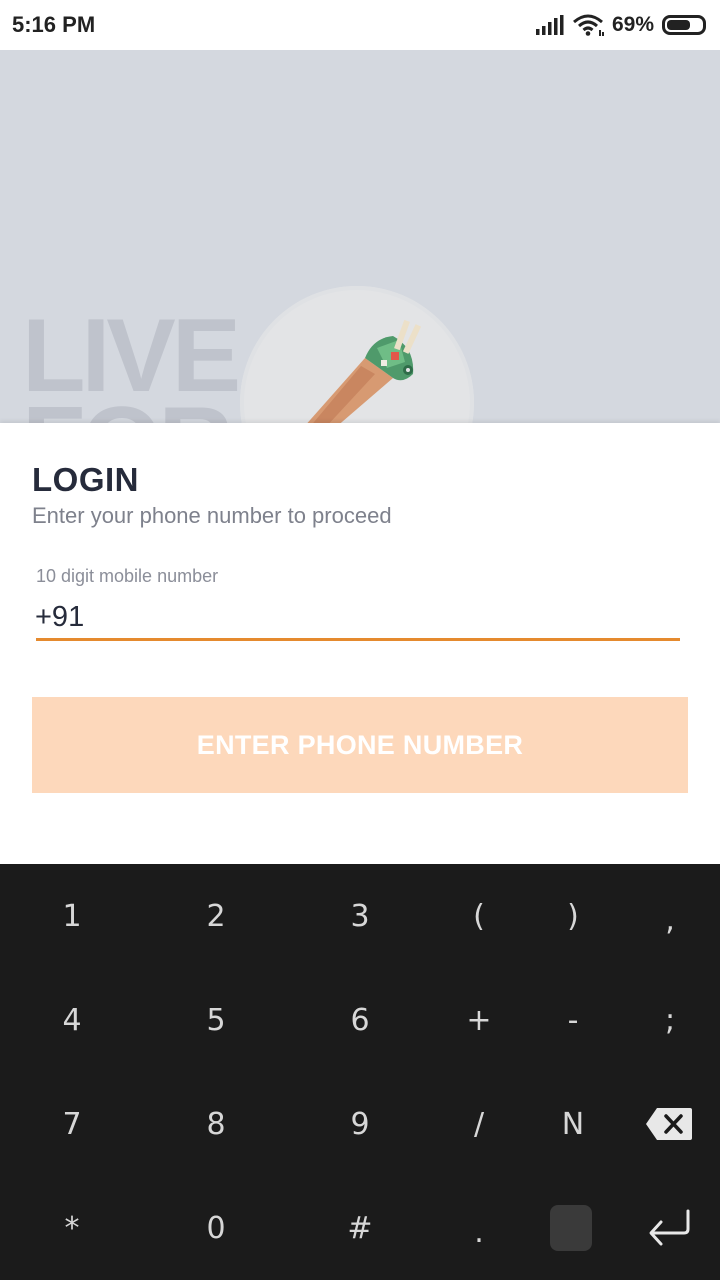  Describe the element at coordinates (573, 916) in the screenshot. I see `key-close-paren: )` at that location.